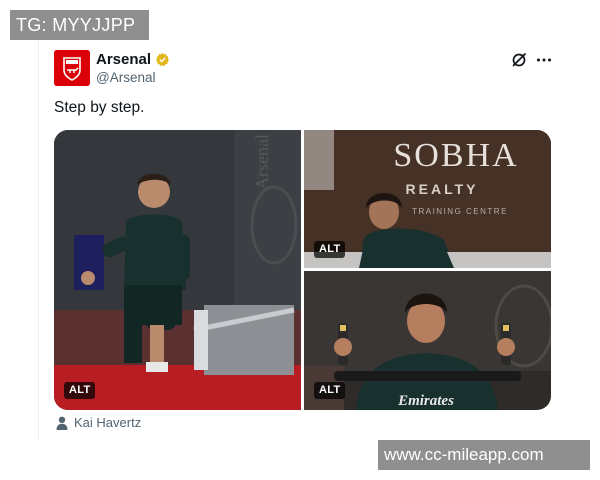 This screenshot has width=600, height=480. What do you see at coordinates (330, 390) in the screenshot?
I see `alt-badge-3: ALT` at bounding box center [330, 390].